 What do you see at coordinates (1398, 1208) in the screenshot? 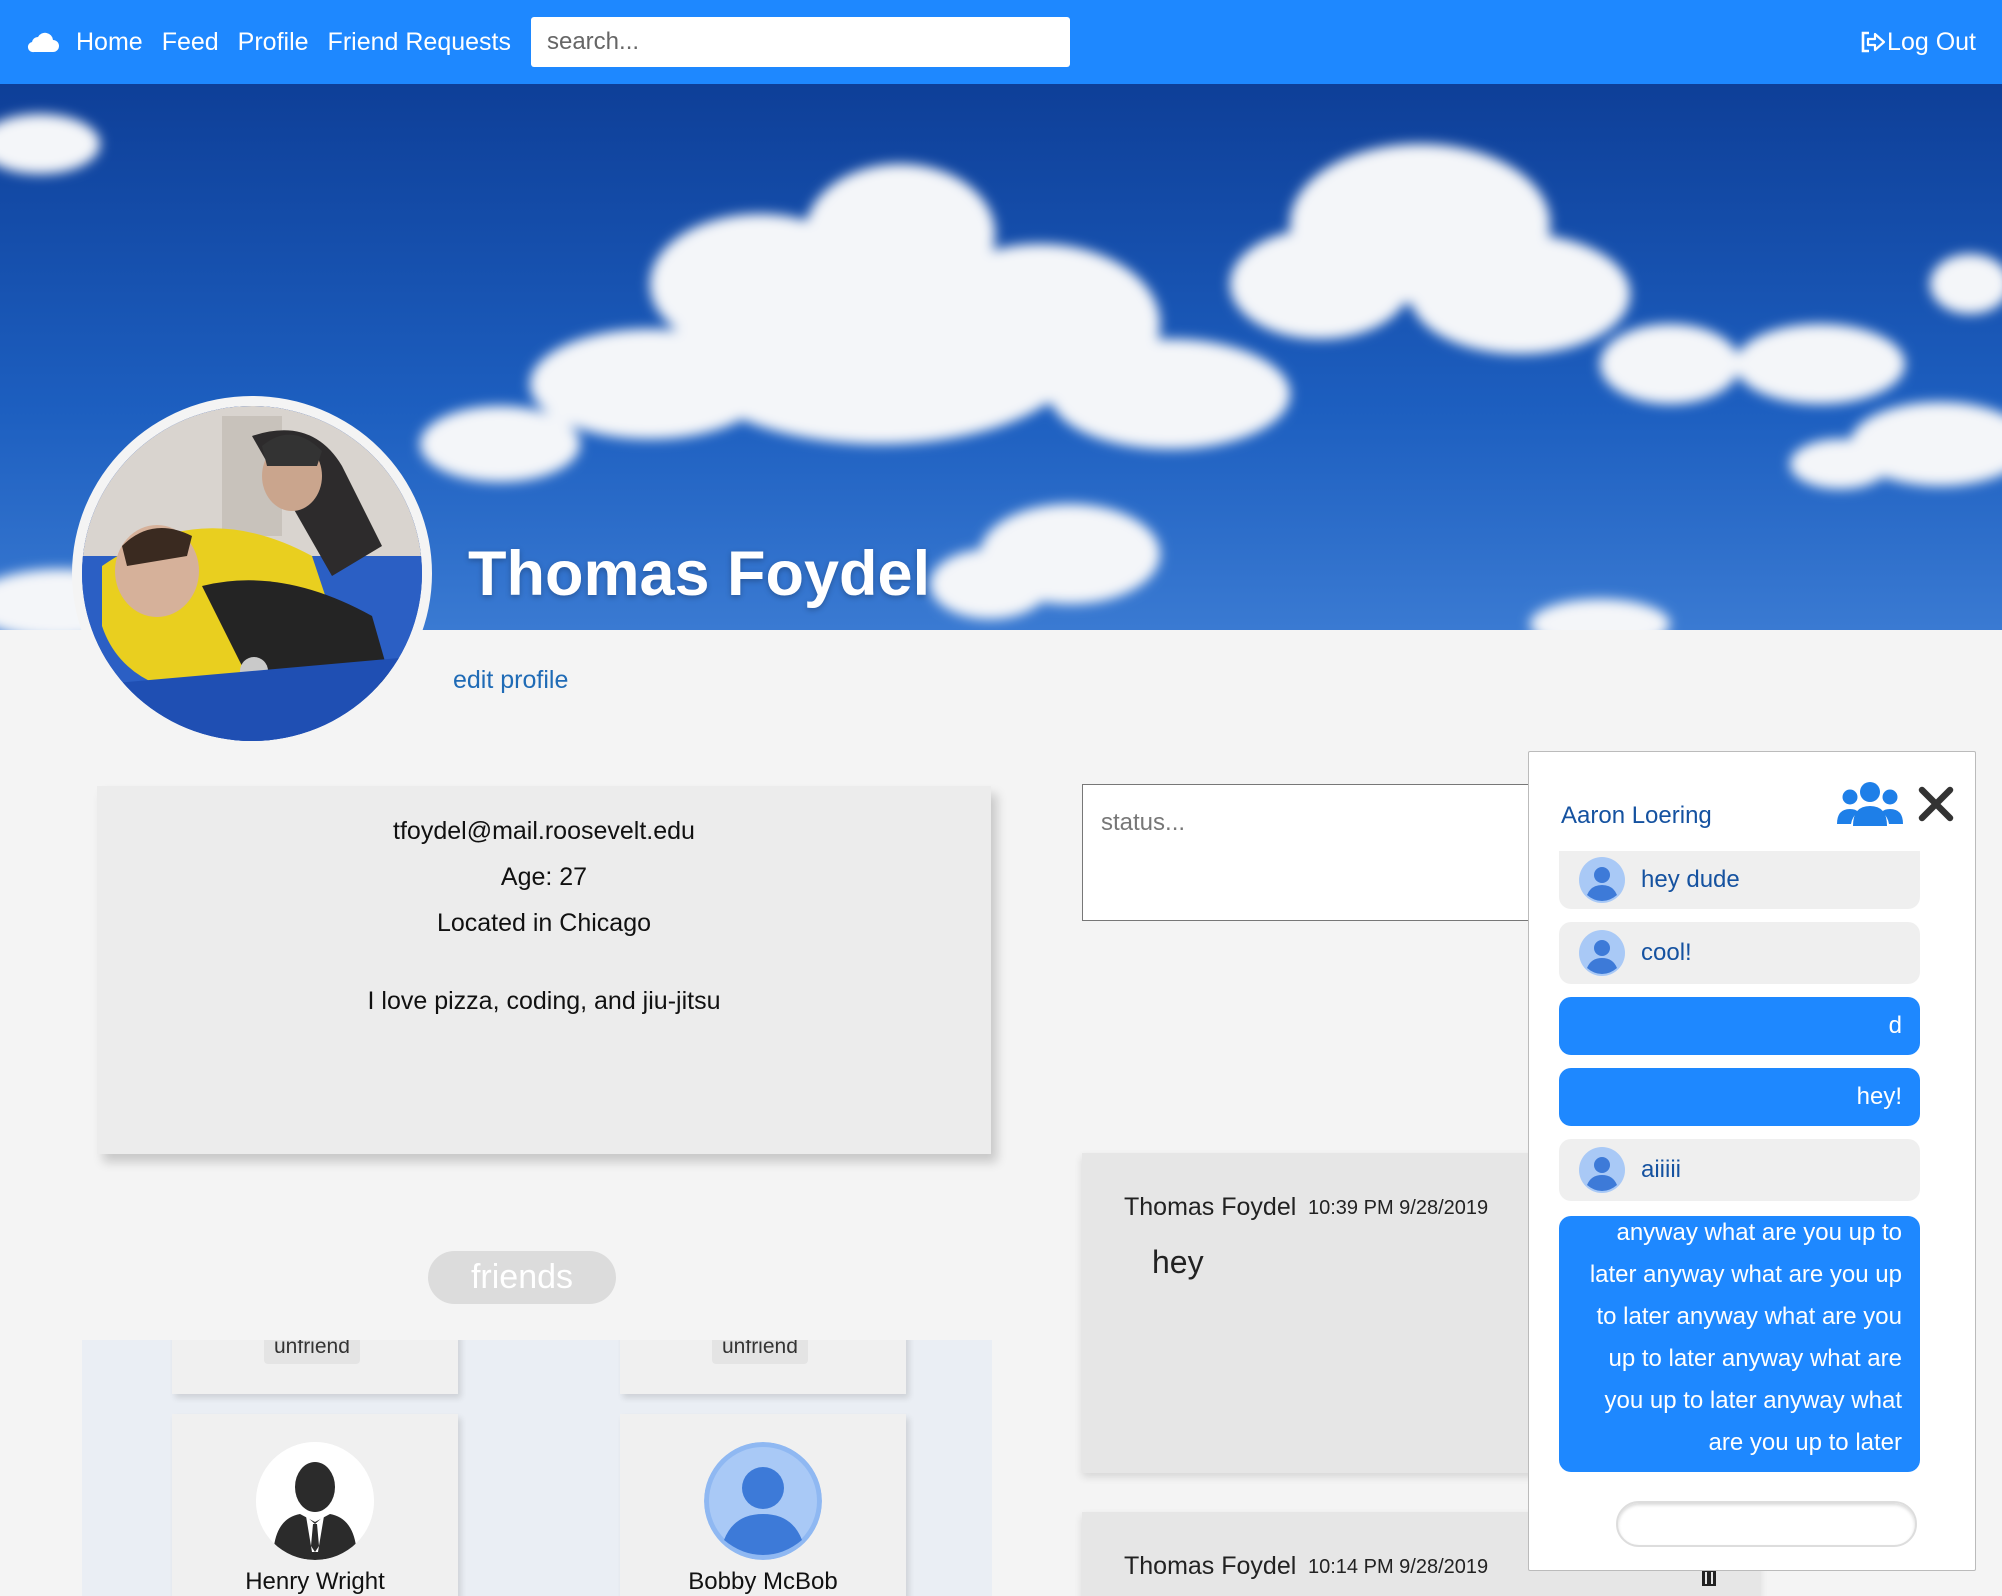
I see `post-timestamp: 10:39 PM 9/28/2019` at bounding box center [1398, 1208].